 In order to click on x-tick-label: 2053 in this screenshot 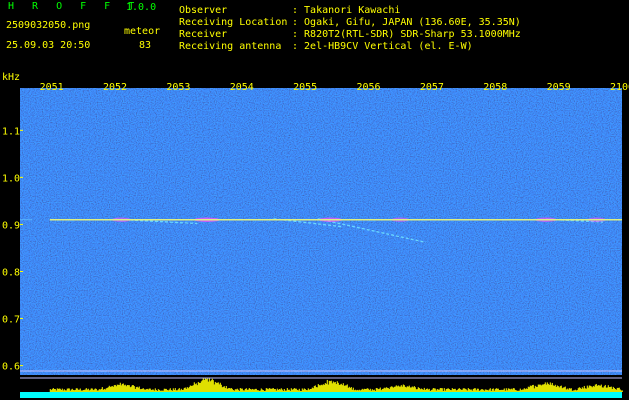, I will do `click(178, 87)`.